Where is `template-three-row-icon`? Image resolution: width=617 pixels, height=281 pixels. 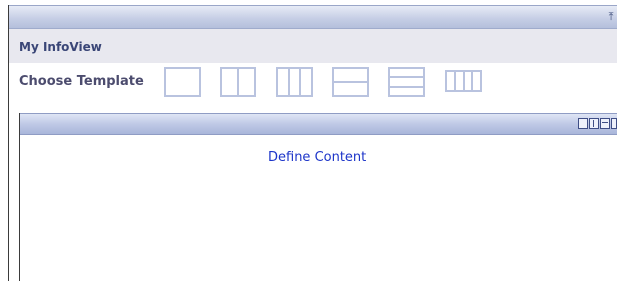
template-three-row-icon is located at coordinates (406, 82).